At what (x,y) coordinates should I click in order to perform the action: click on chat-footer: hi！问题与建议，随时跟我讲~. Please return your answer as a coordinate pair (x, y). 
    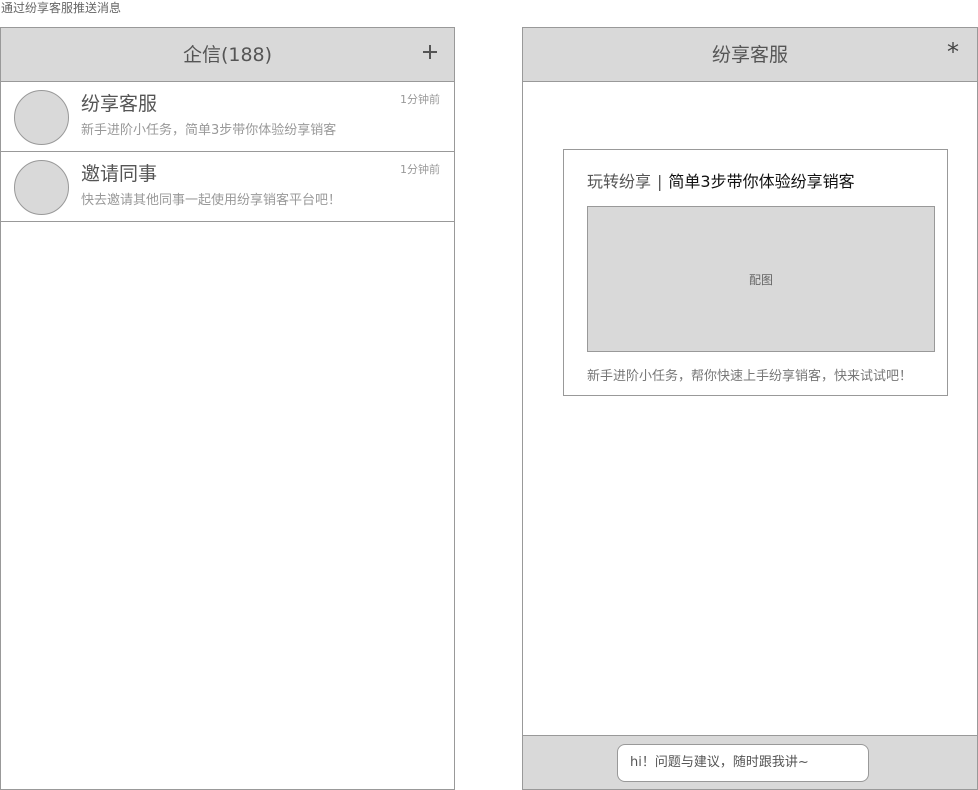
    Looking at the image, I should click on (750, 762).